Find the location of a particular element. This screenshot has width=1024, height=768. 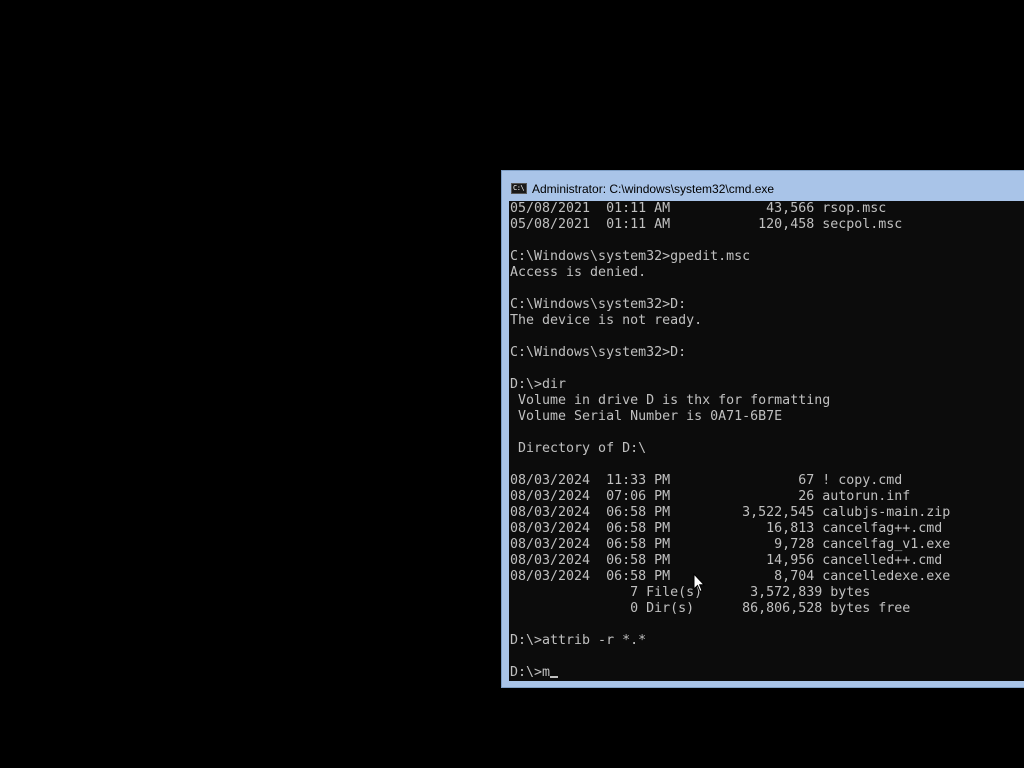

console-line: Volume Serial Number is 0A71-6B7E is located at coordinates (646, 416).